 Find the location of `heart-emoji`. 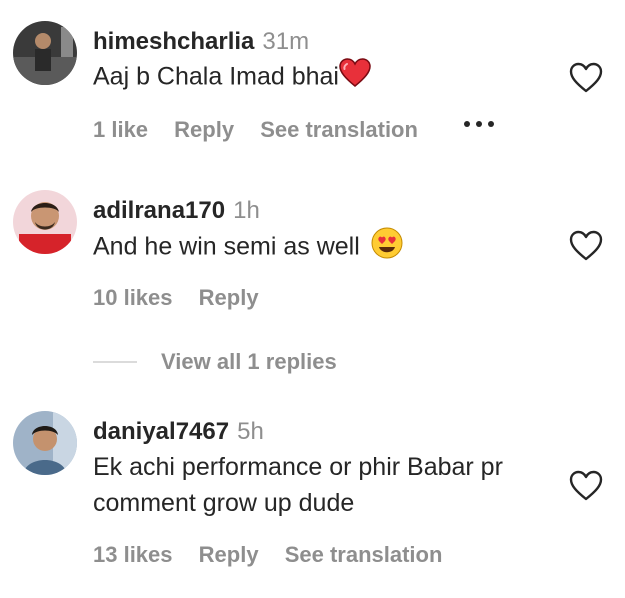

heart-emoji is located at coordinates (355, 78).